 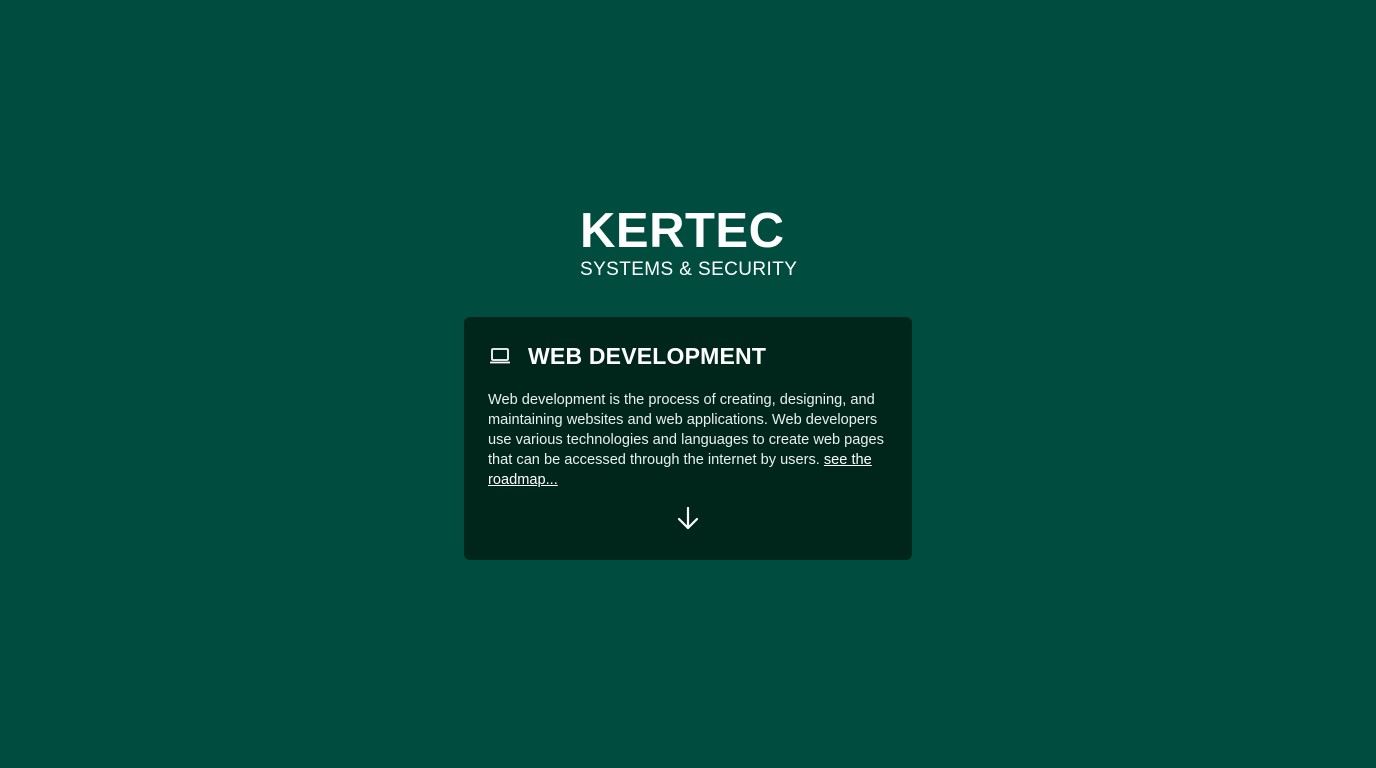 I want to click on brand-title: KERTEC, so click(x=682, y=231).